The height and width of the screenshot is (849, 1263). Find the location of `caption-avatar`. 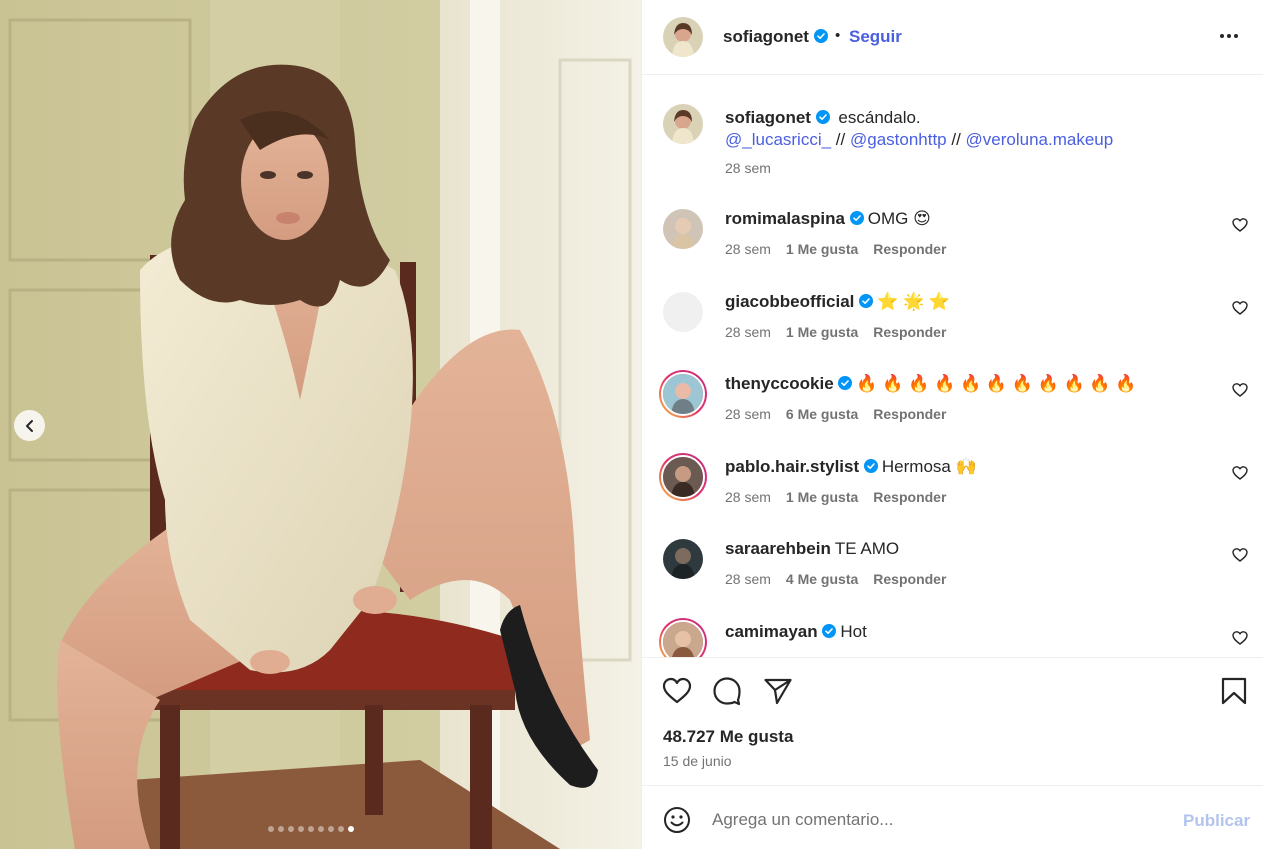

caption-avatar is located at coordinates (683, 124).